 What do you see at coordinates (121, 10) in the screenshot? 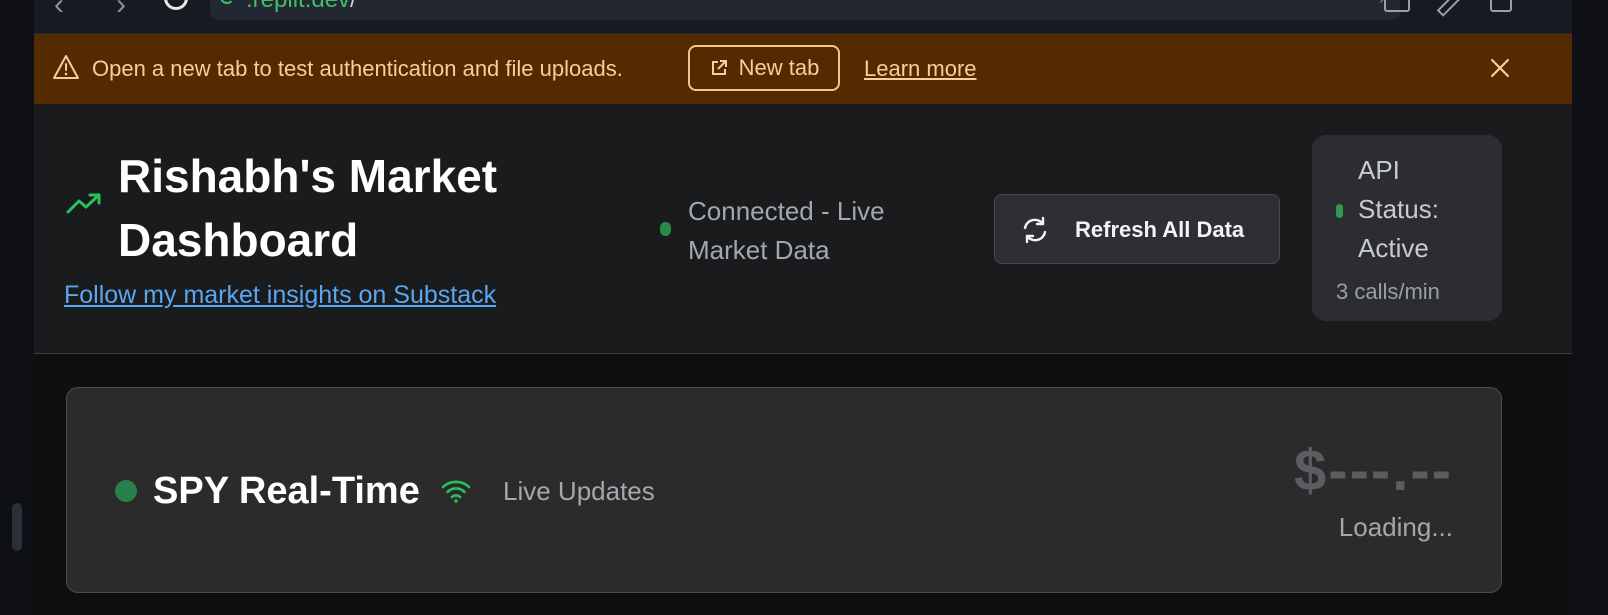
I see `forward-icon: ›` at bounding box center [121, 10].